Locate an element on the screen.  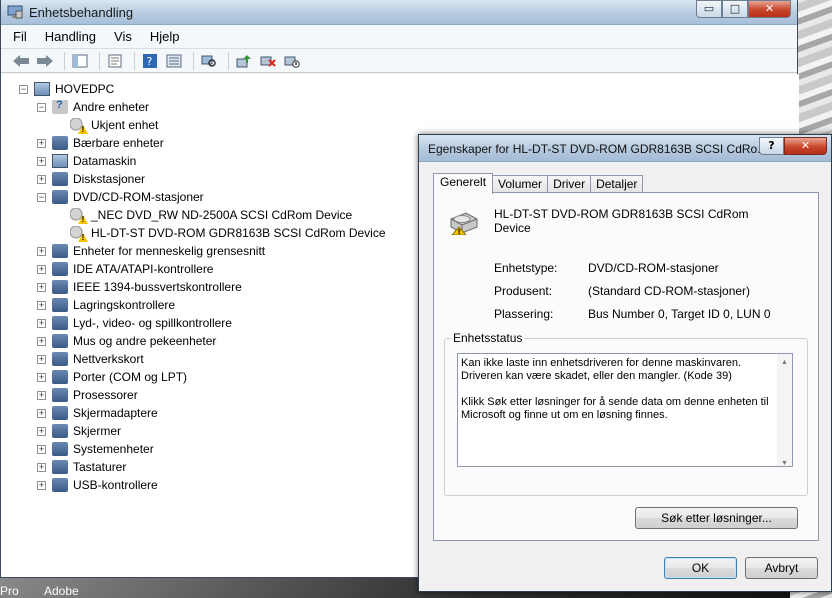
help-icon: ? is located at coordinates (150, 61).